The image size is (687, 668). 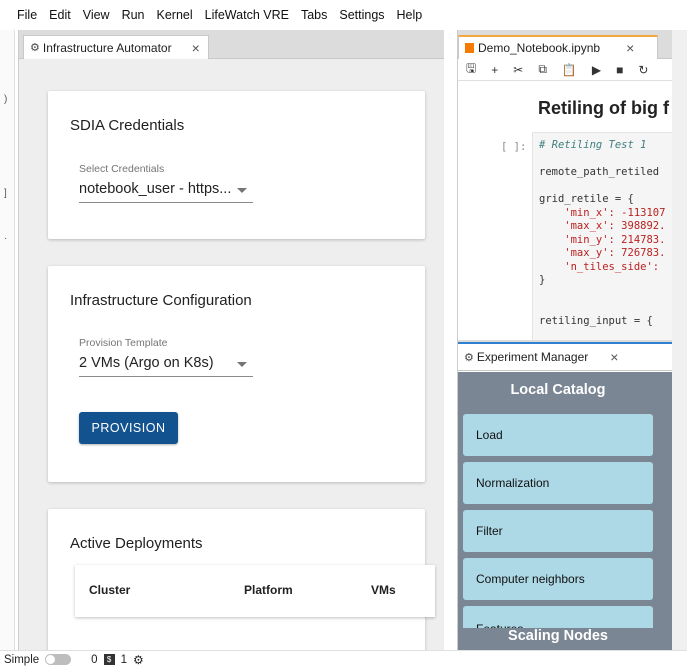 I want to click on notebook-heading: Retiling of big f, so click(x=603, y=108).